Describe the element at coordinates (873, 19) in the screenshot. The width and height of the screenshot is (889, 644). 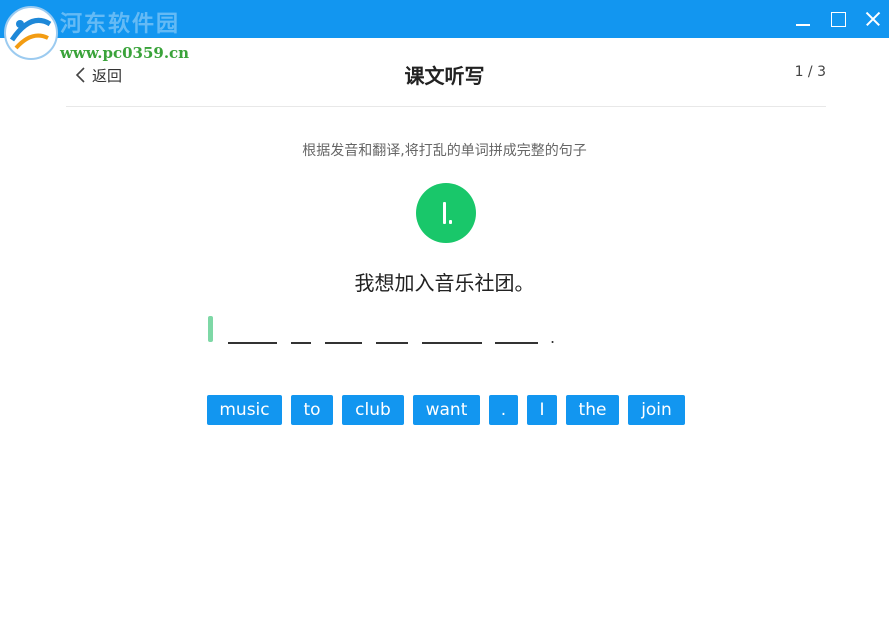
I see `close-icon` at that location.